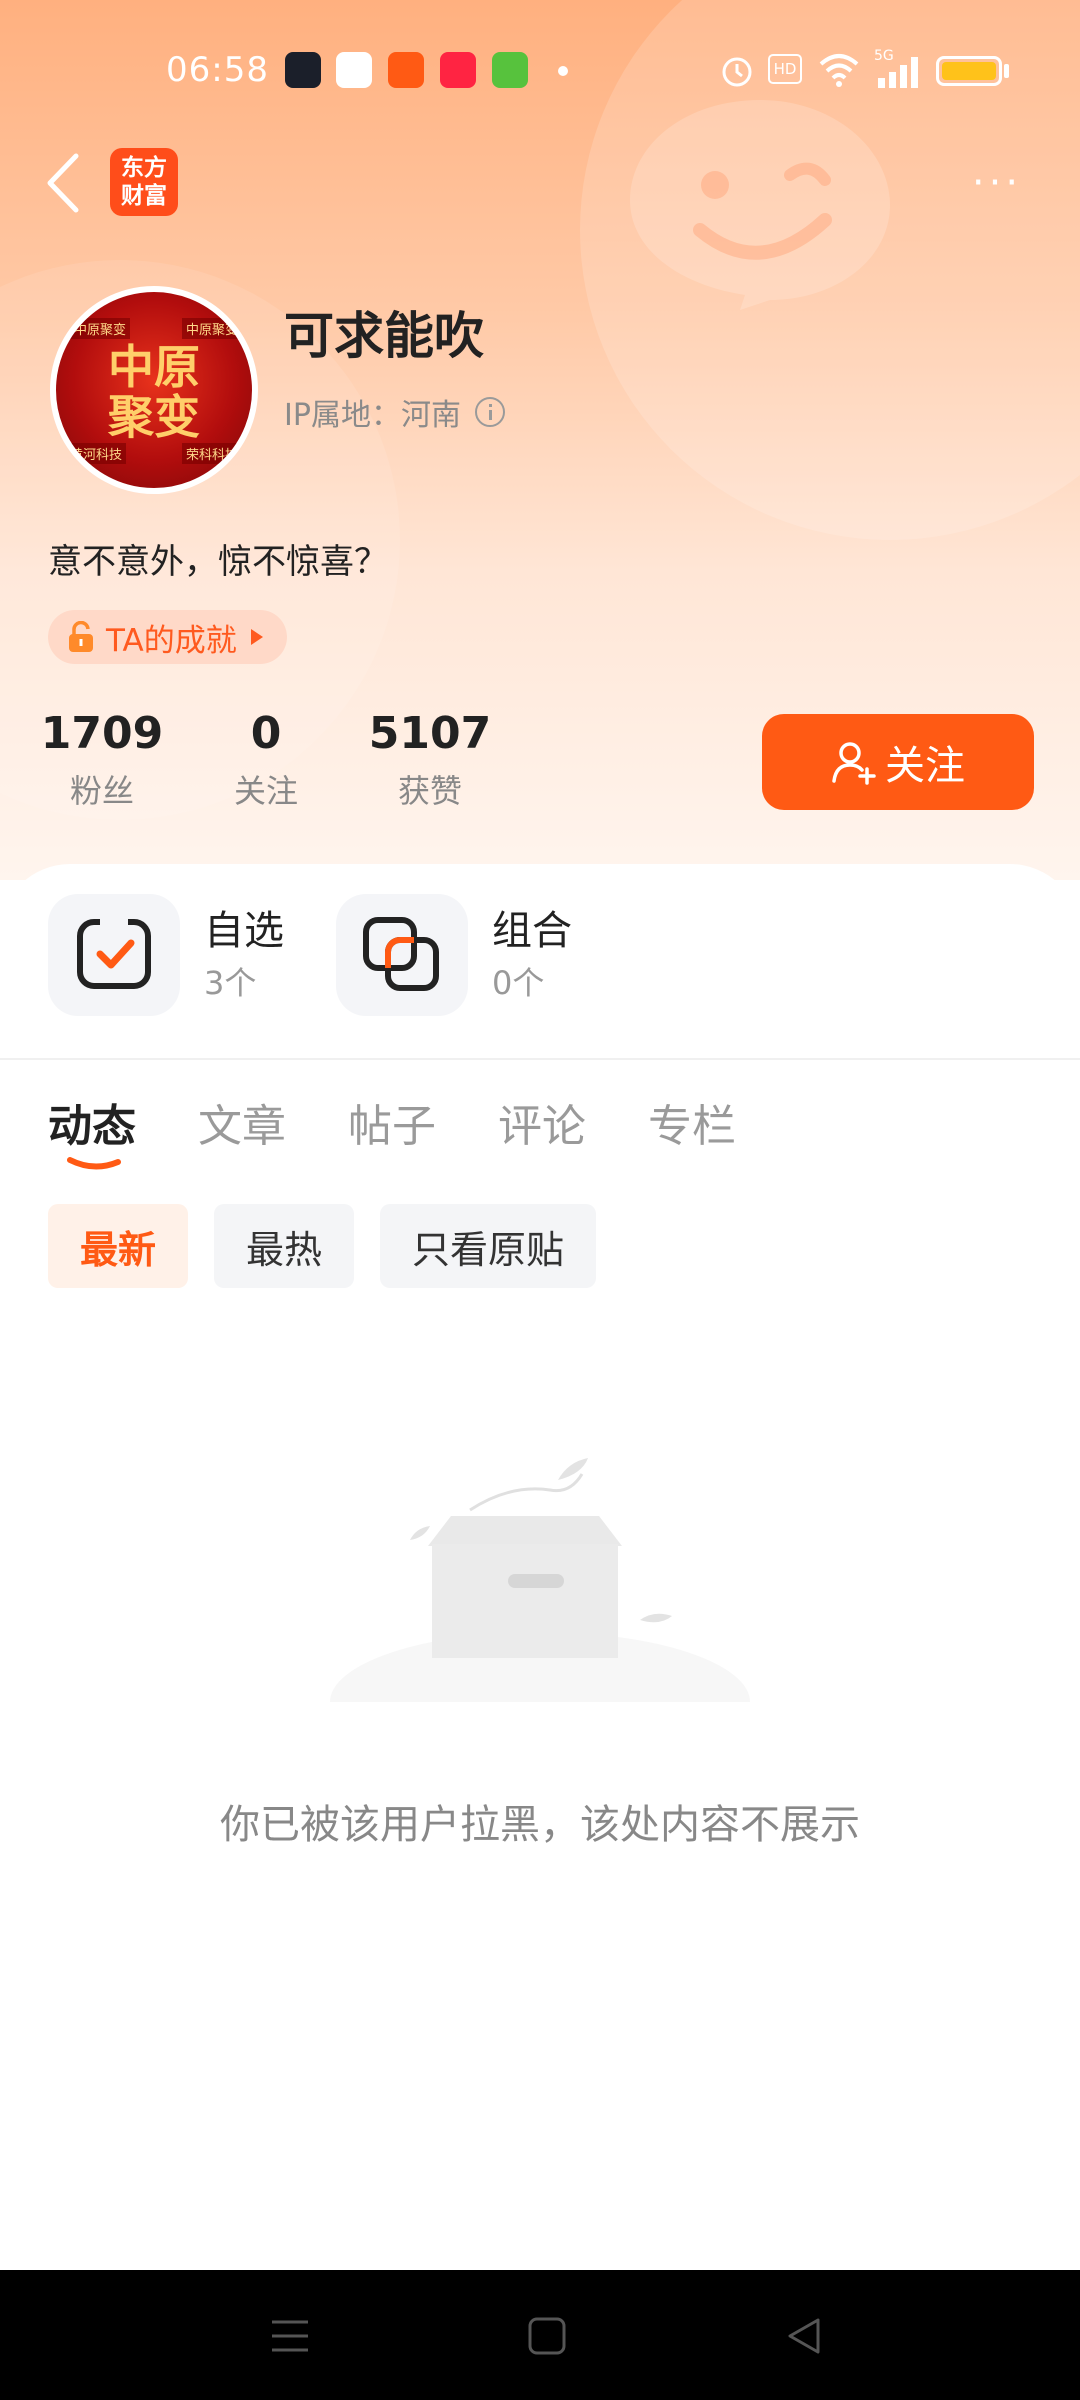  I want to click on tab-articles: 文章, so click(242, 1122).